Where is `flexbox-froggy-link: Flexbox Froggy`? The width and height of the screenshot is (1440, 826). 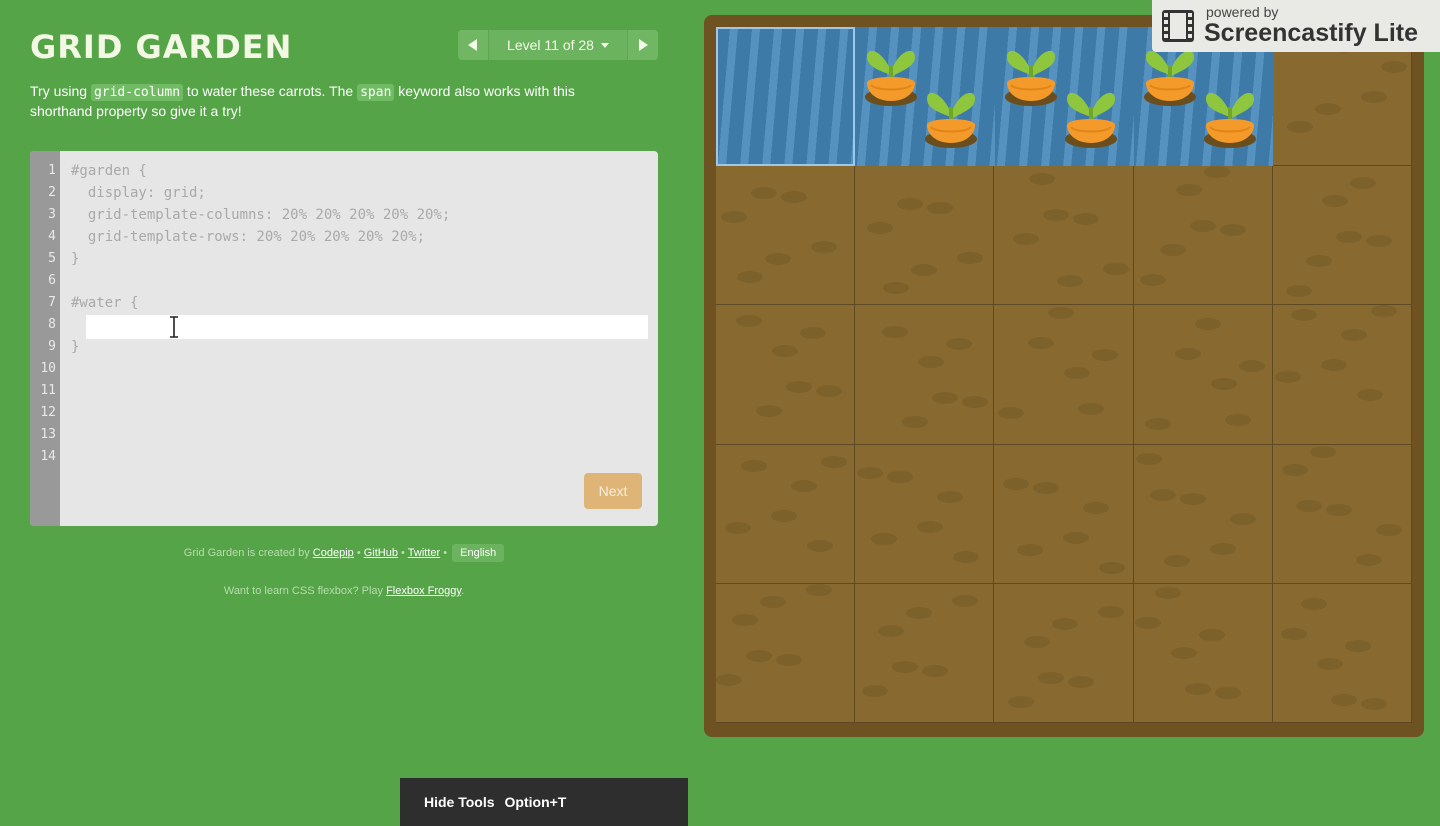
flexbox-froggy-link: Flexbox Froggy is located at coordinates (423, 591).